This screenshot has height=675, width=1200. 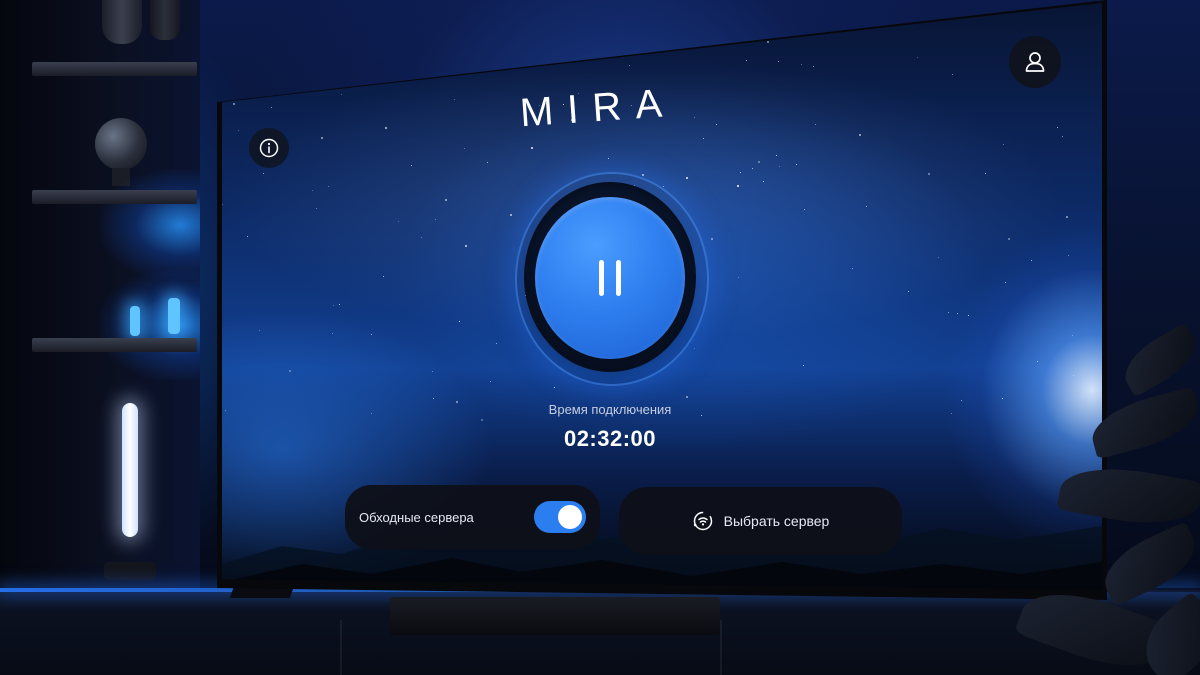 What do you see at coordinates (1157, 360) in the screenshot?
I see `plant-leaf` at bounding box center [1157, 360].